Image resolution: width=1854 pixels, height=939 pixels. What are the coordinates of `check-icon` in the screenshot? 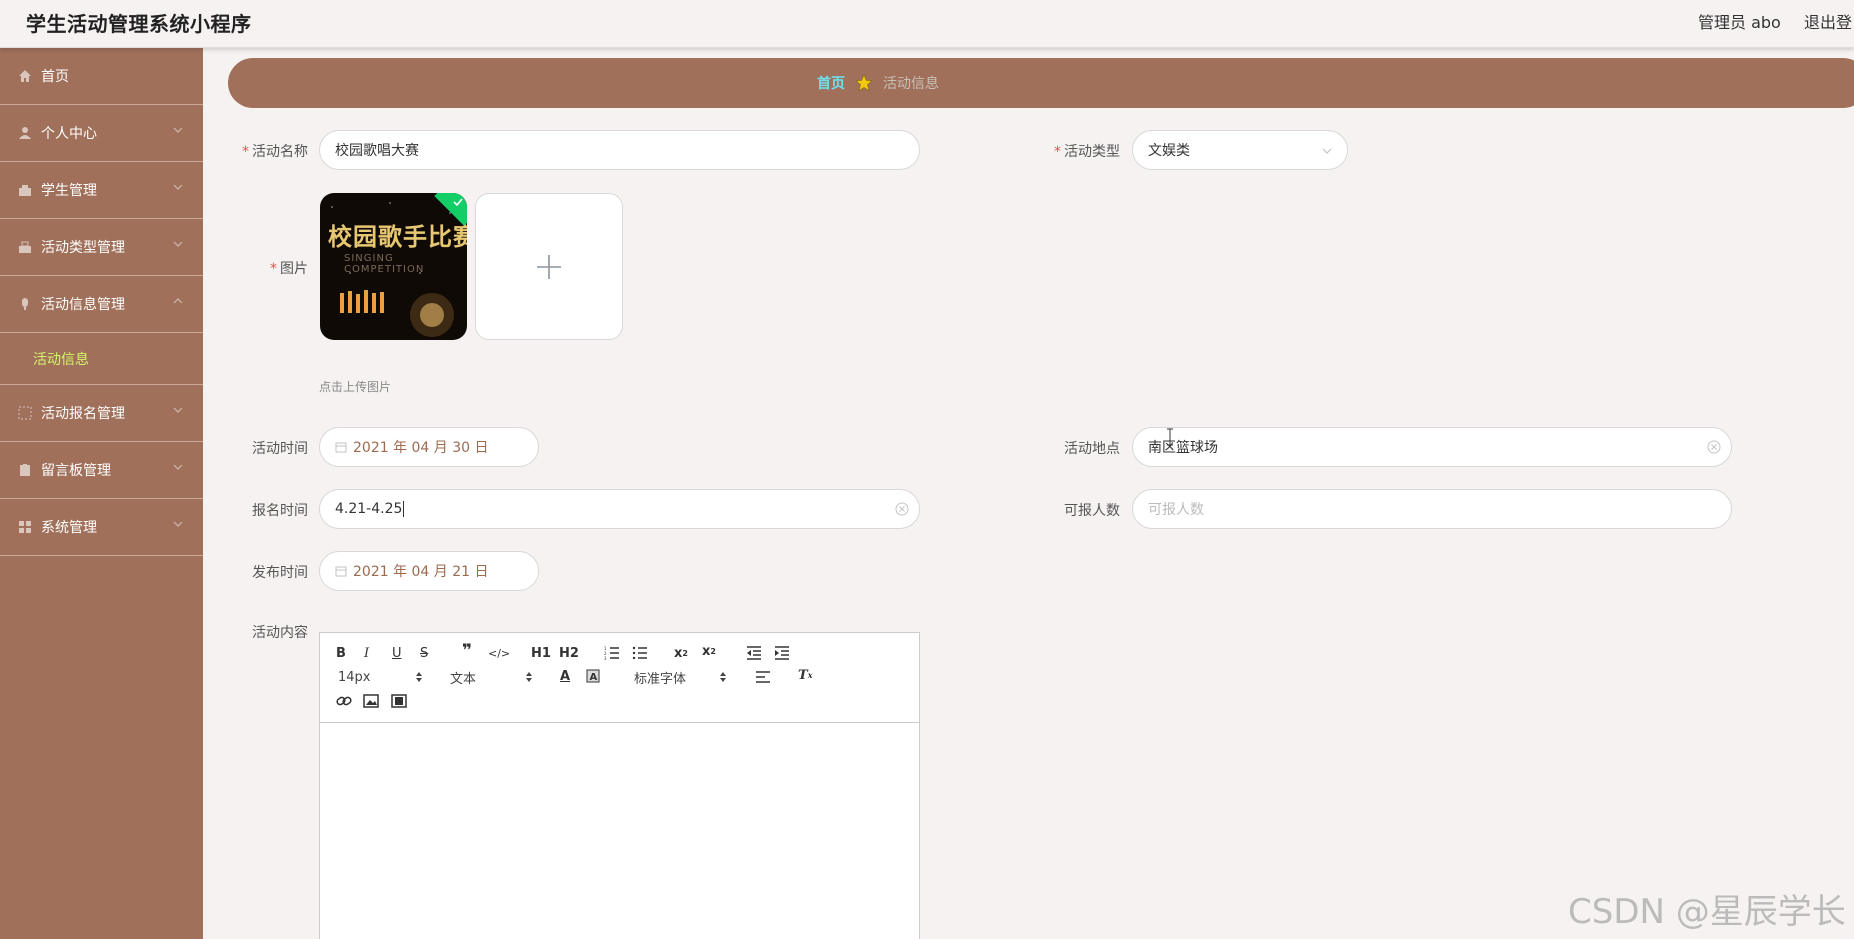 It's located at (458, 202).